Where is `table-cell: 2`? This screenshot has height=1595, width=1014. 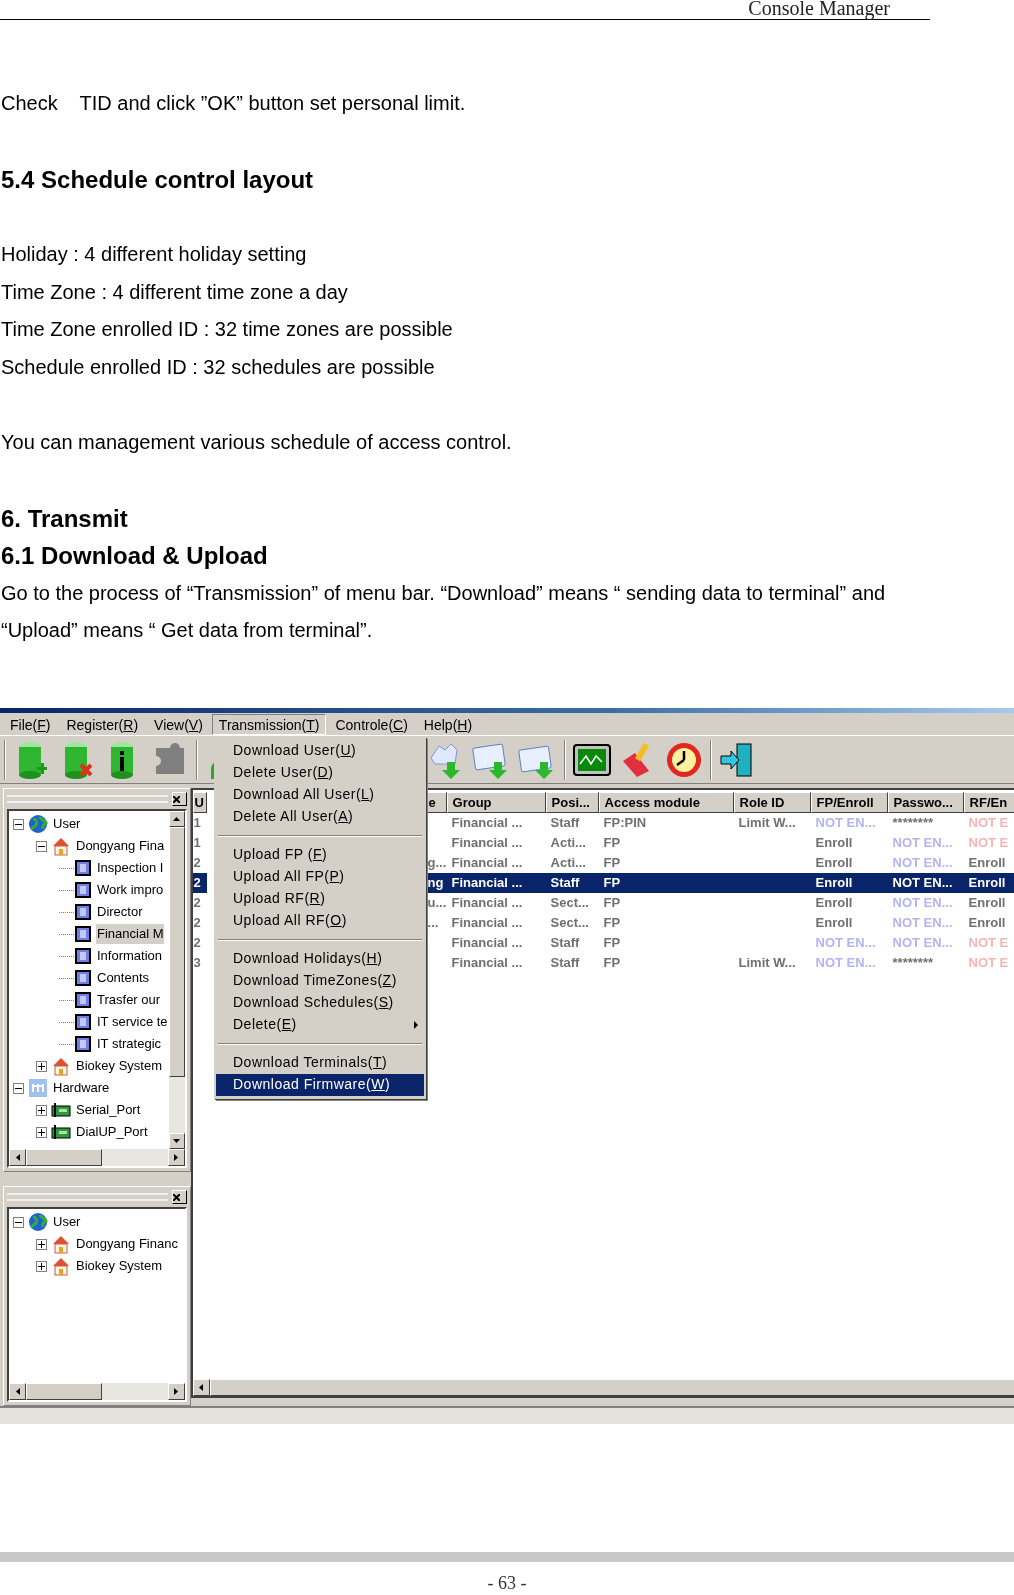
table-cell: 2 is located at coordinates (197, 903).